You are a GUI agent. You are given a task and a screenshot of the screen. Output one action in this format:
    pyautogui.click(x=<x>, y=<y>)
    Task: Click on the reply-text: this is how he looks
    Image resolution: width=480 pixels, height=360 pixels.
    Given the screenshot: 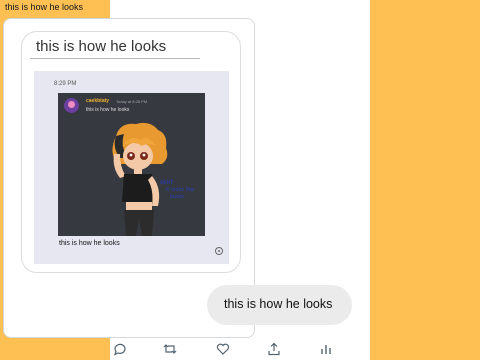 What is the action you would take?
    pyautogui.click(x=278, y=304)
    